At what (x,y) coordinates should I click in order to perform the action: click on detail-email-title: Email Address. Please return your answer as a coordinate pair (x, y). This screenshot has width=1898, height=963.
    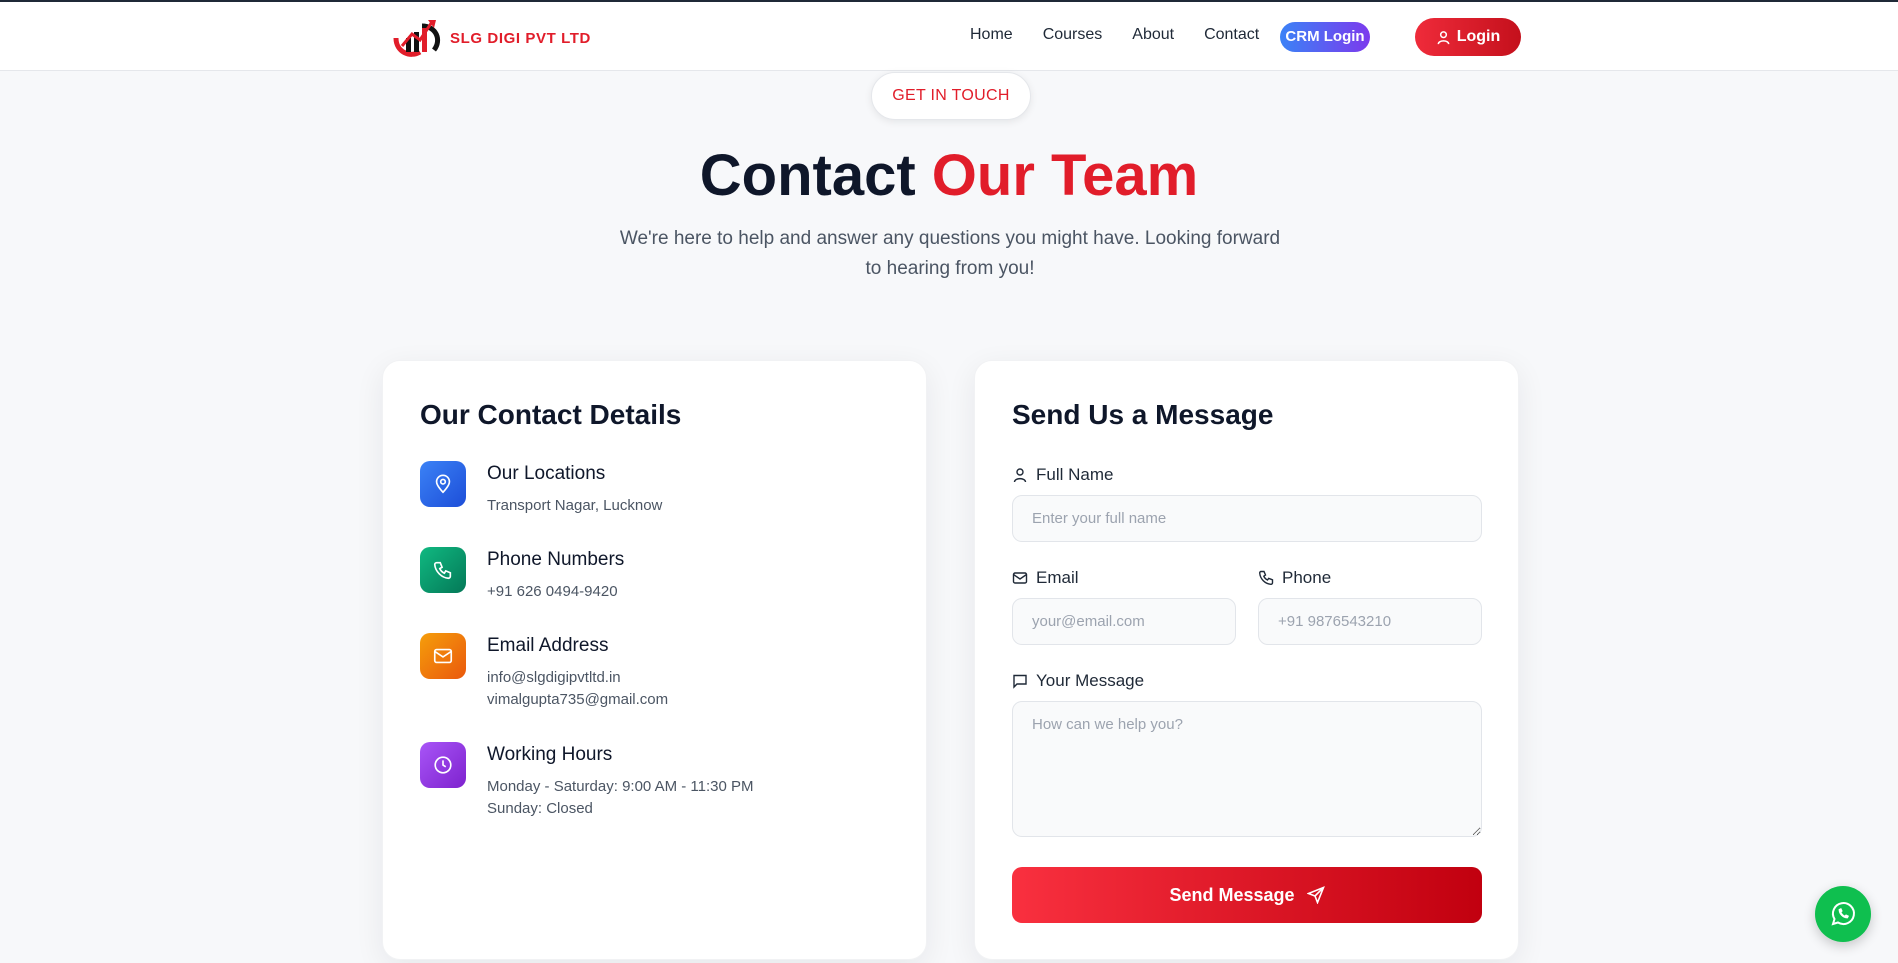
    Looking at the image, I should click on (548, 645).